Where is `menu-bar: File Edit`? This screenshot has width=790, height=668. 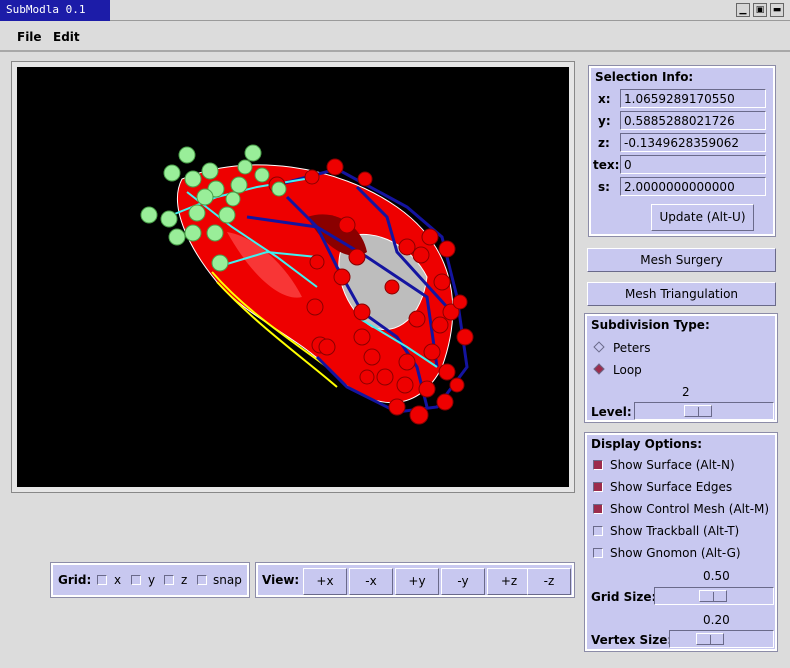
menu-bar: File Edit is located at coordinates (395, 37).